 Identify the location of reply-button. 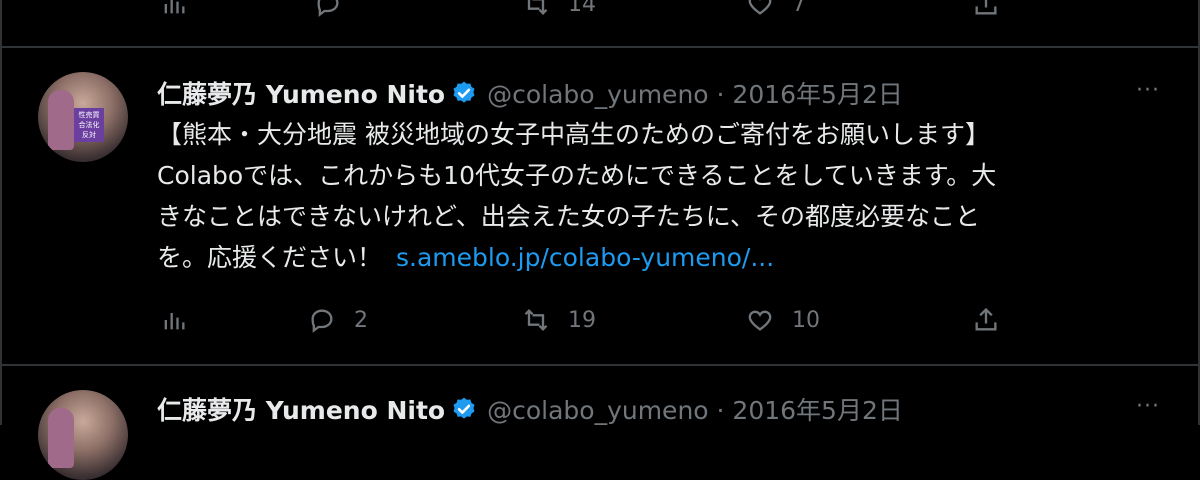
(328, 9).